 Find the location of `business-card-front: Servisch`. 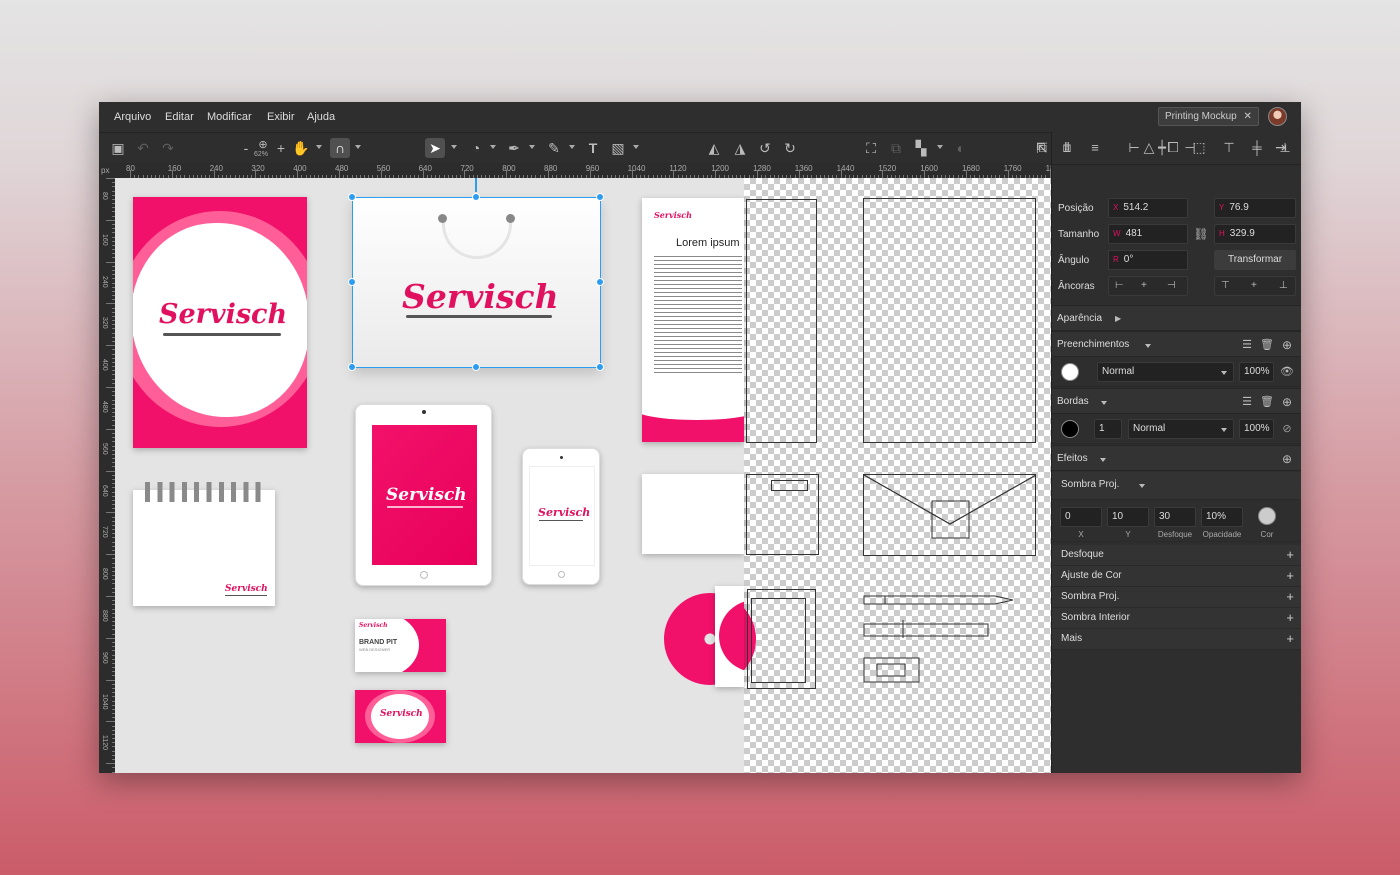

business-card-front: Servisch is located at coordinates (400, 716).